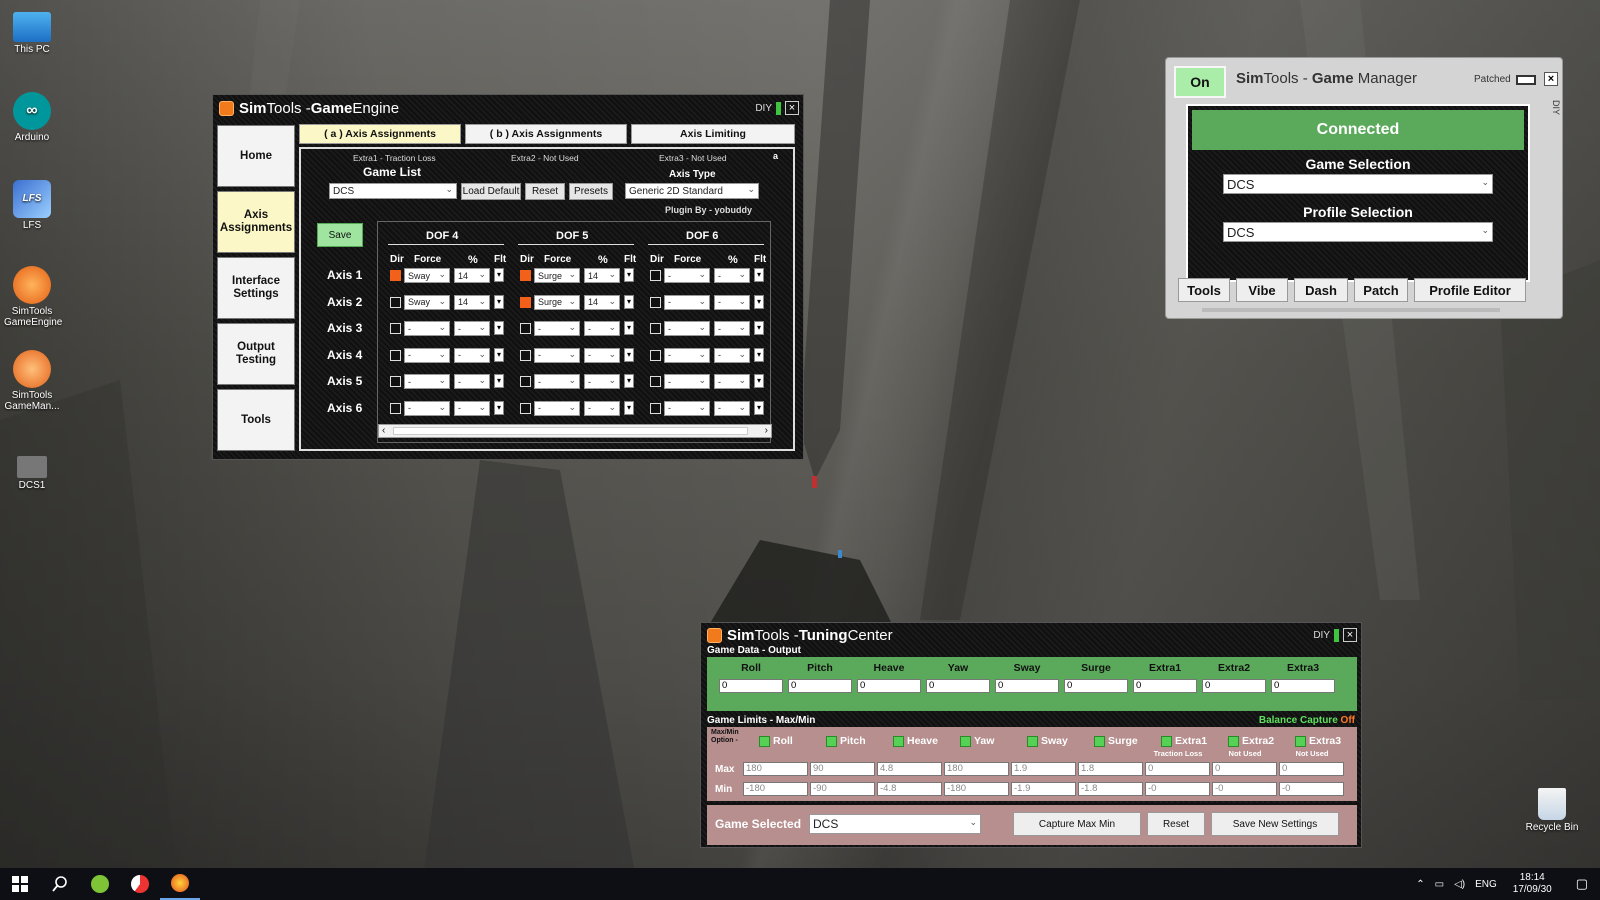 The height and width of the screenshot is (900, 1600). I want to click on limit-checkbox: Extra2, so click(1251, 741).